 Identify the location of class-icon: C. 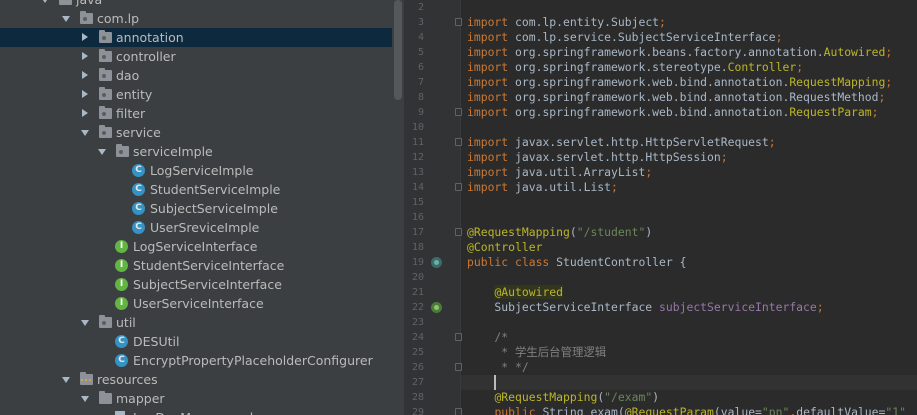
(138, 189).